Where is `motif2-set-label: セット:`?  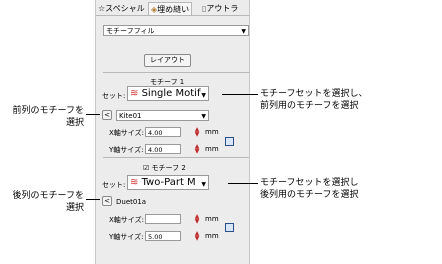 motif2-set-label: セット: is located at coordinates (114, 185).